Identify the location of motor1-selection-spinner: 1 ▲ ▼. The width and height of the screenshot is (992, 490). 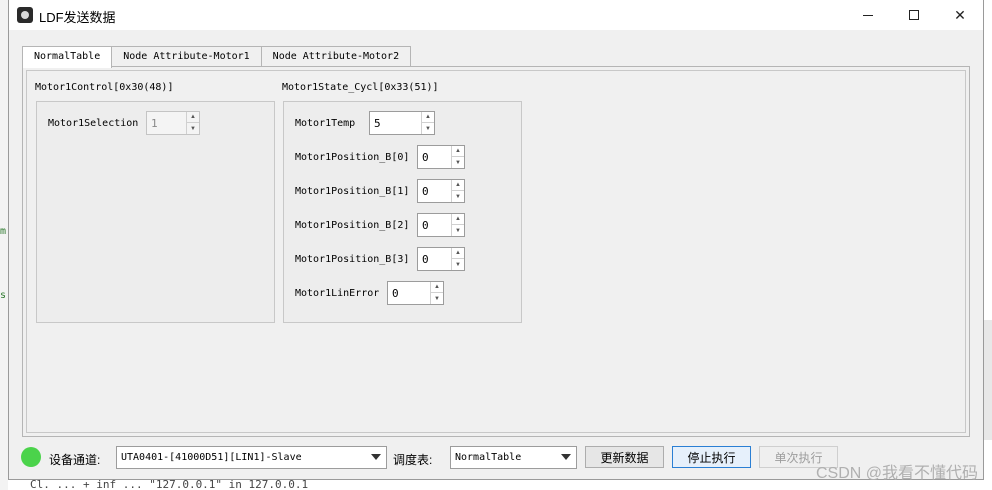
(173, 123).